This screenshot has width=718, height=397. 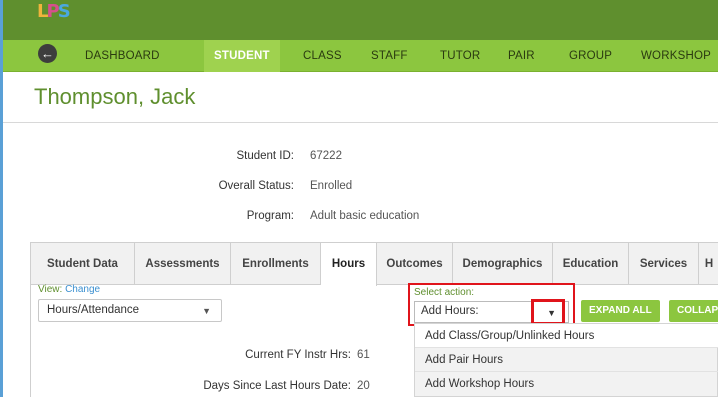 I want to click on current-fy-hours-value: 61, so click(x=363, y=355).